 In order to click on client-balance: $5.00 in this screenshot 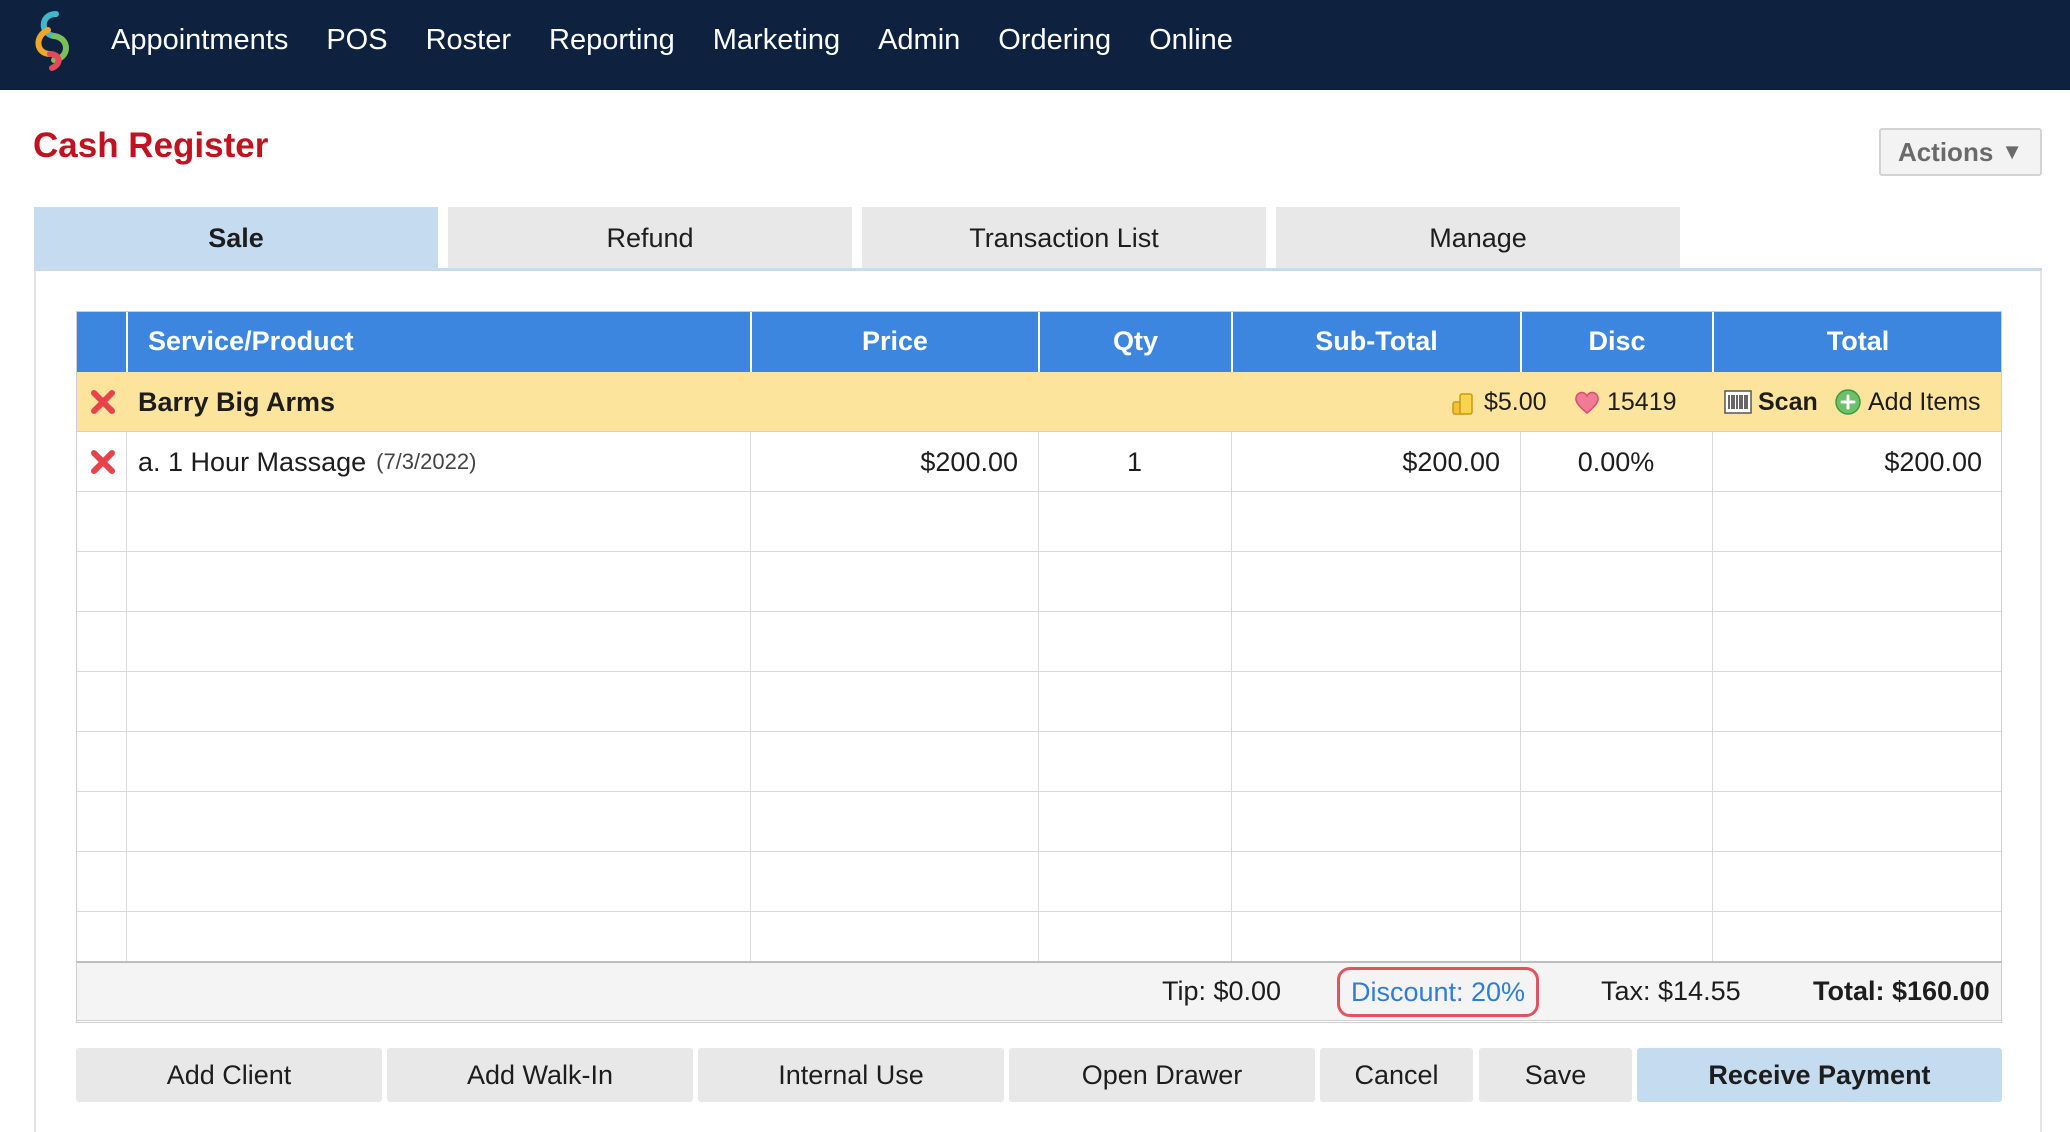, I will do `click(1498, 402)`.